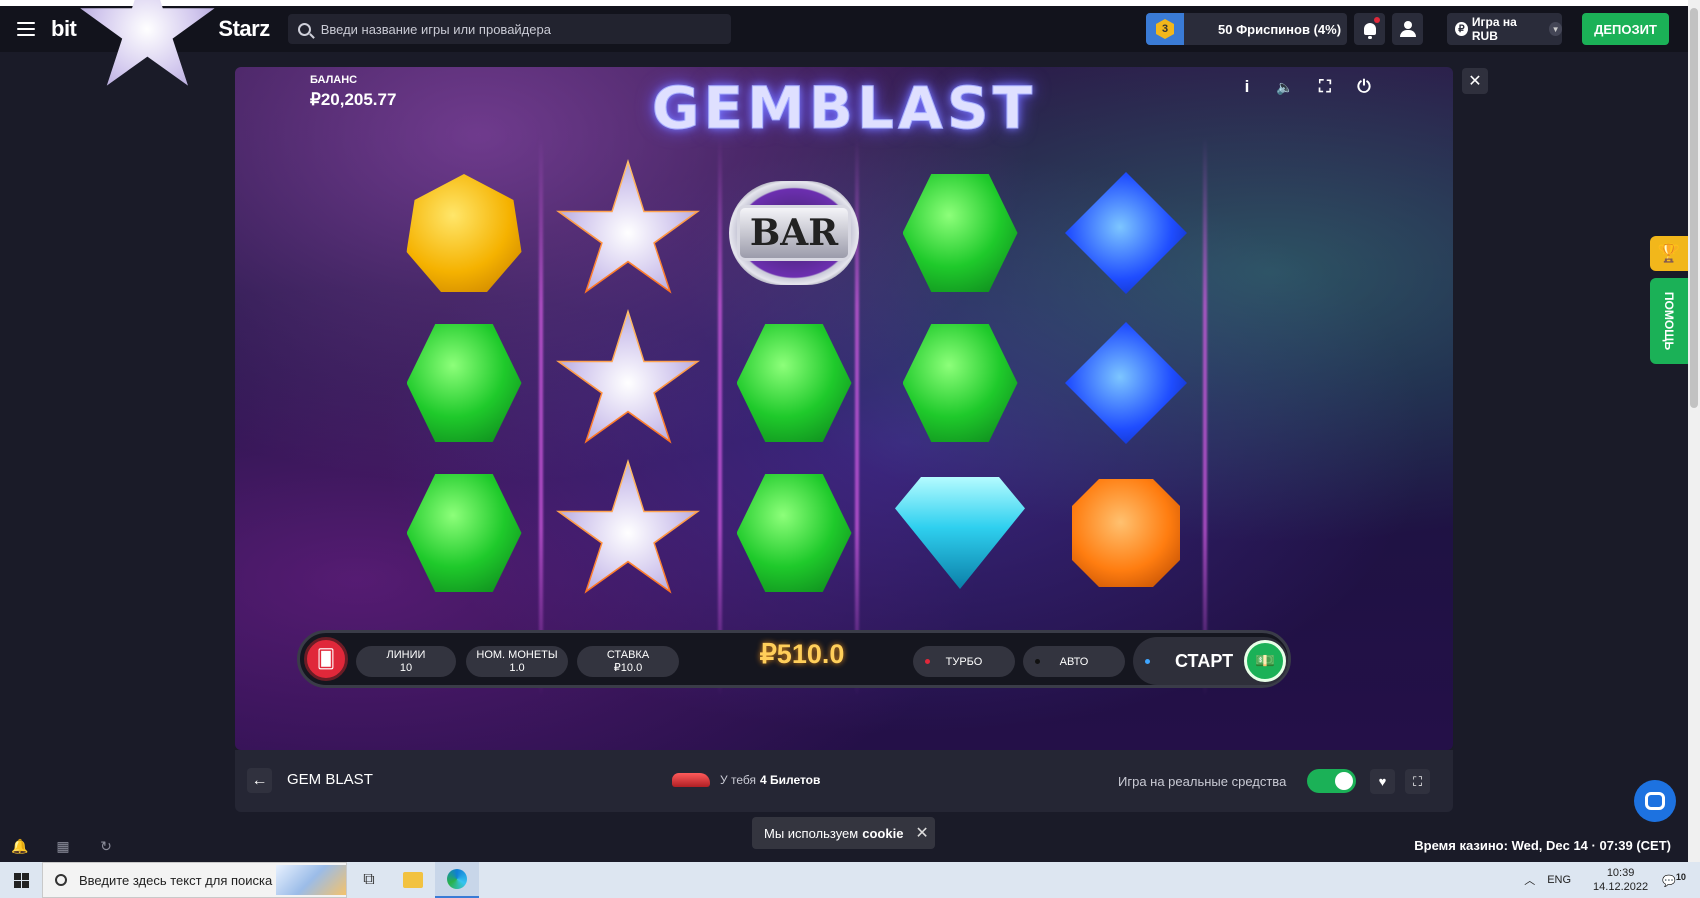 This screenshot has width=1700, height=898. Describe the element at coordinates (883, 833) in the screenshot. I see `cookie-bold: cookie` at that location.